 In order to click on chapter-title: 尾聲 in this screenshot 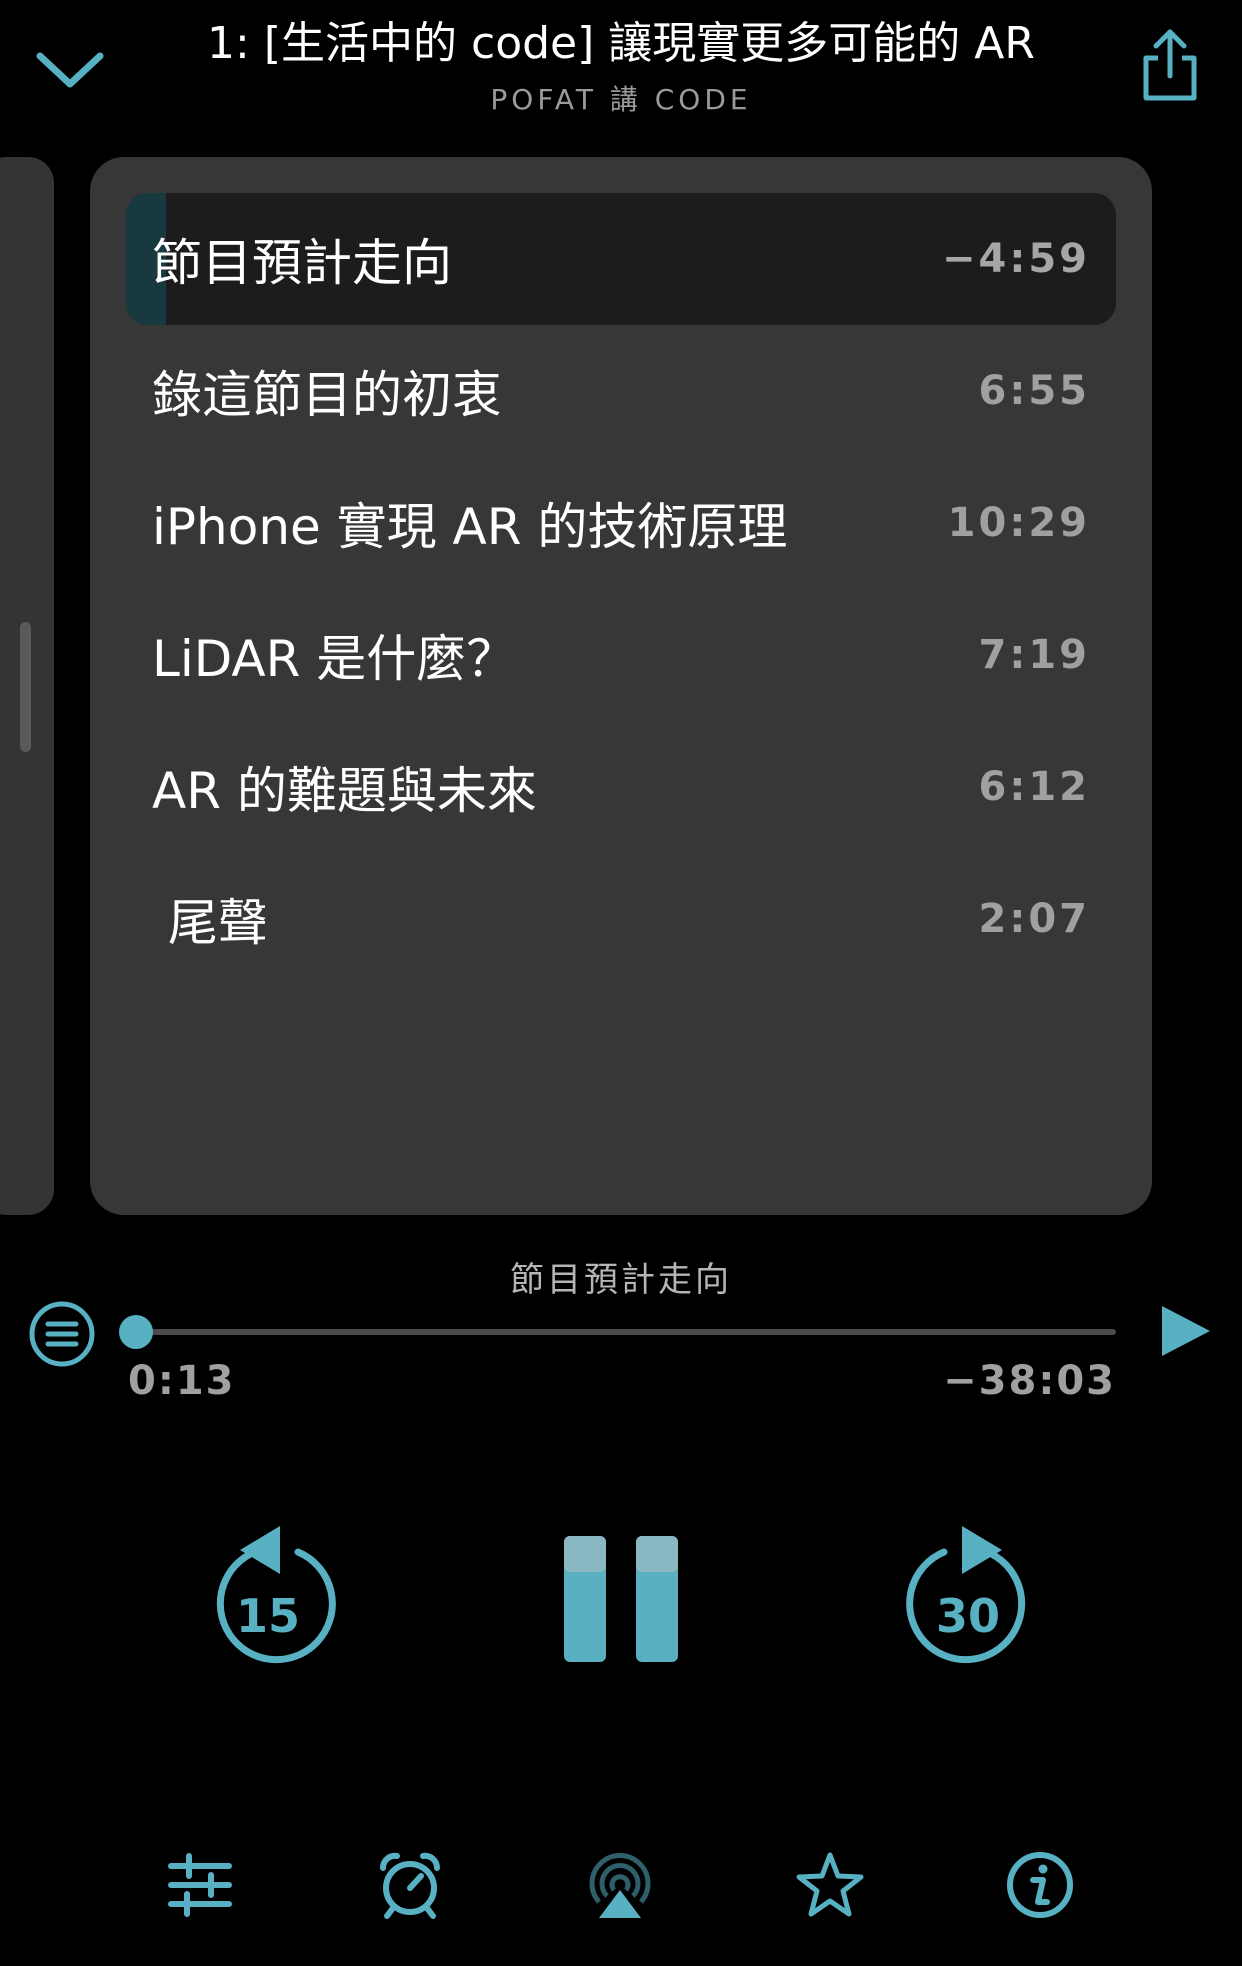, I will do `click(210, 923)`.